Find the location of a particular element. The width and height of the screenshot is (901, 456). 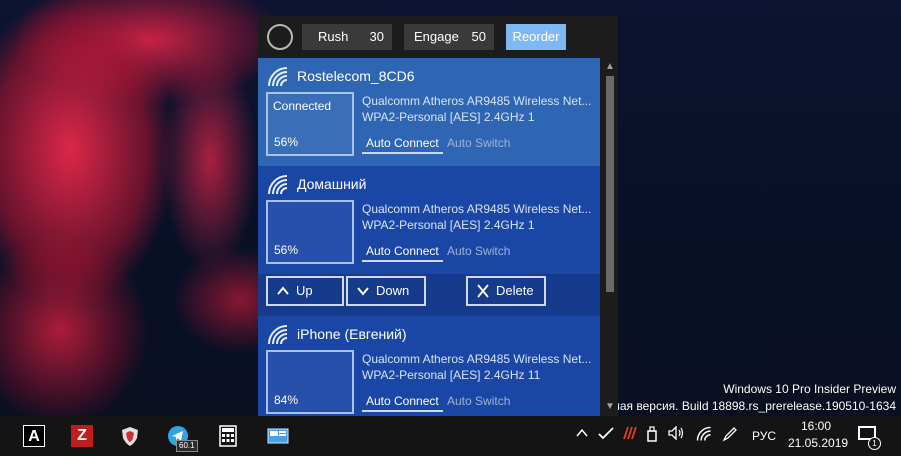

input-language: РУС is located at coordinates (764, 436).